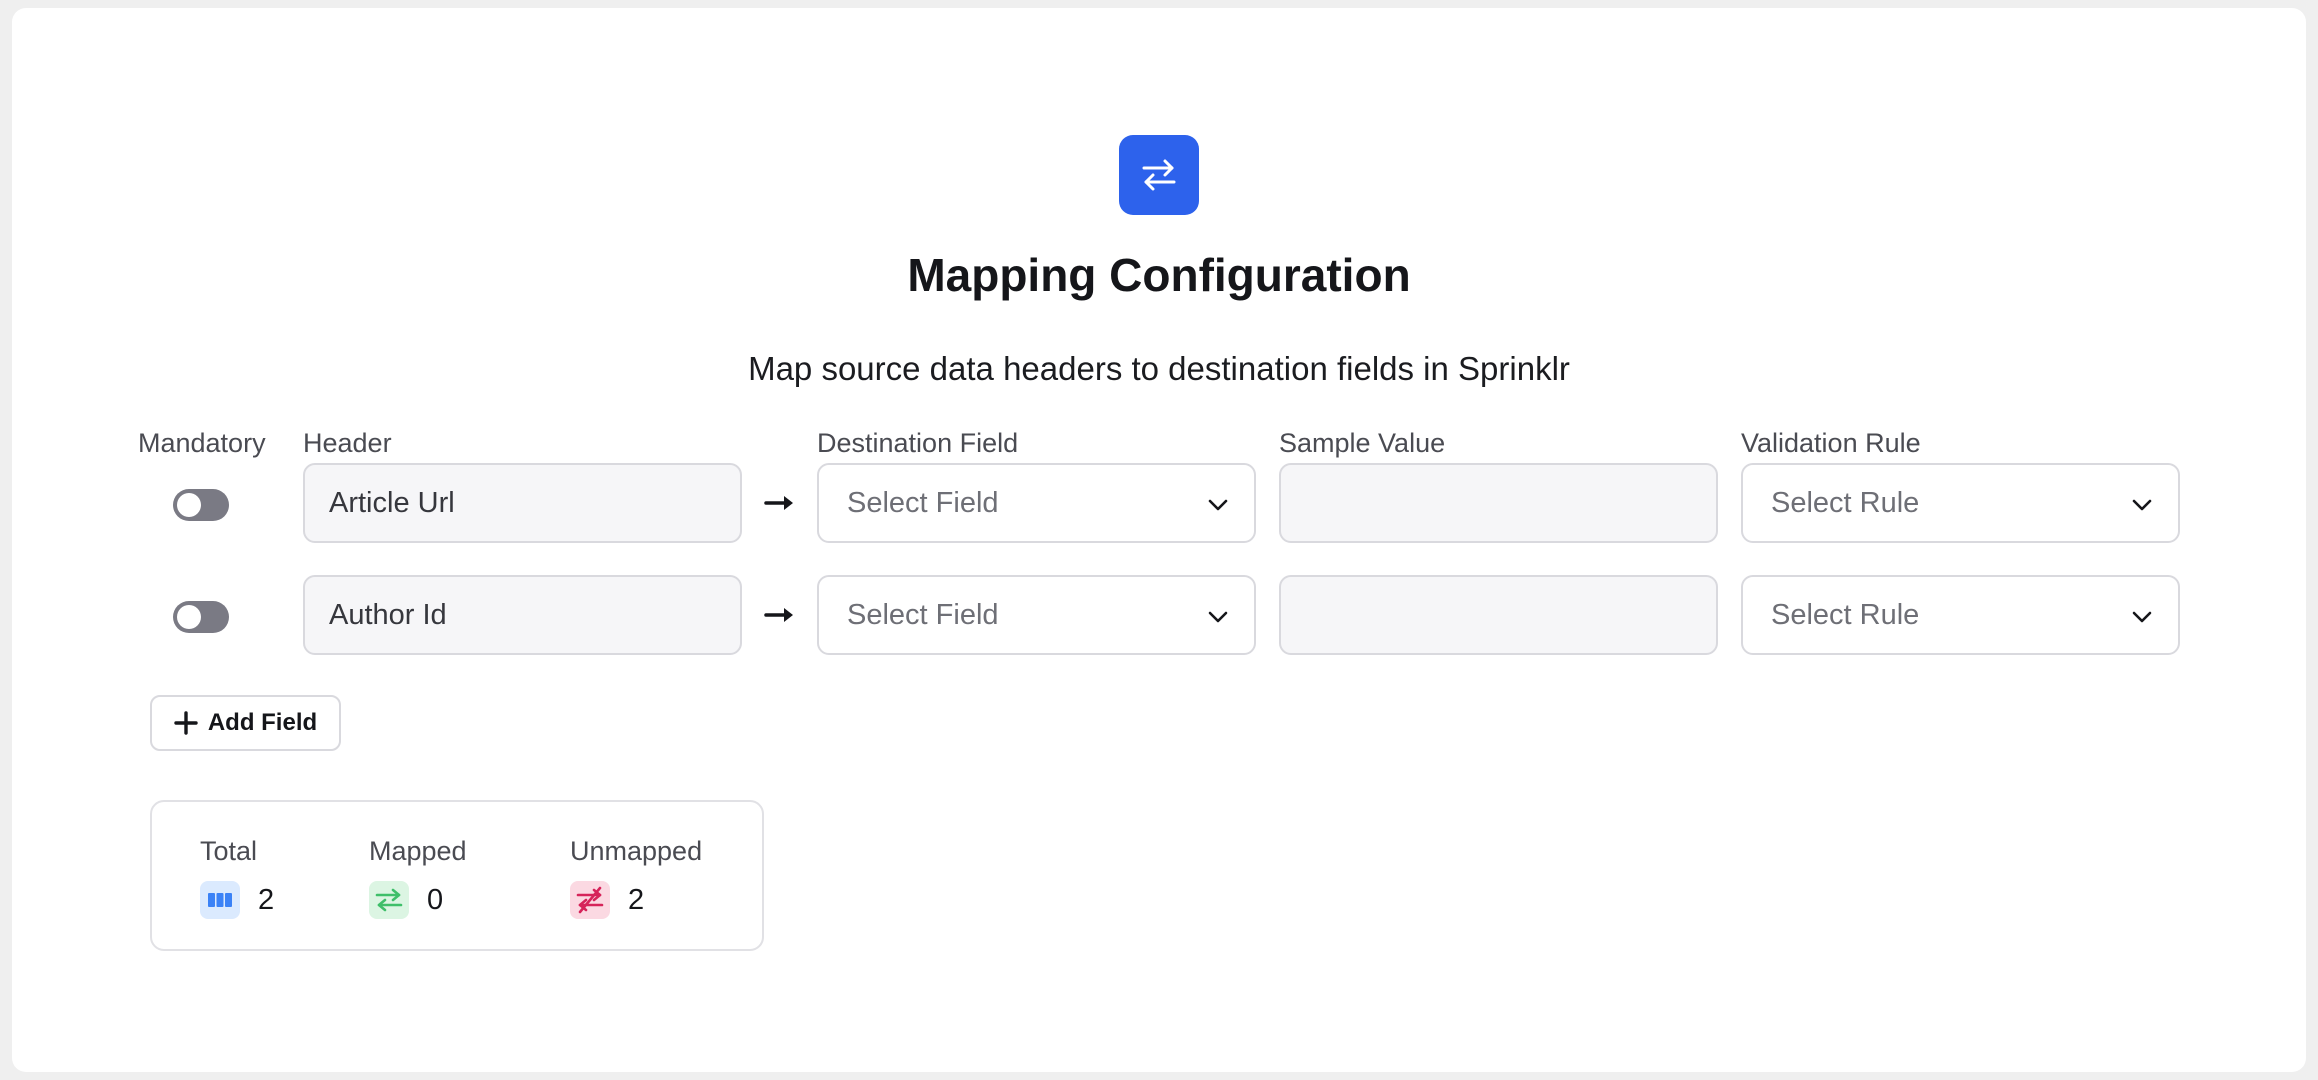  I want to click on destination-select-row-2: Select Field, so click(1036, 615).